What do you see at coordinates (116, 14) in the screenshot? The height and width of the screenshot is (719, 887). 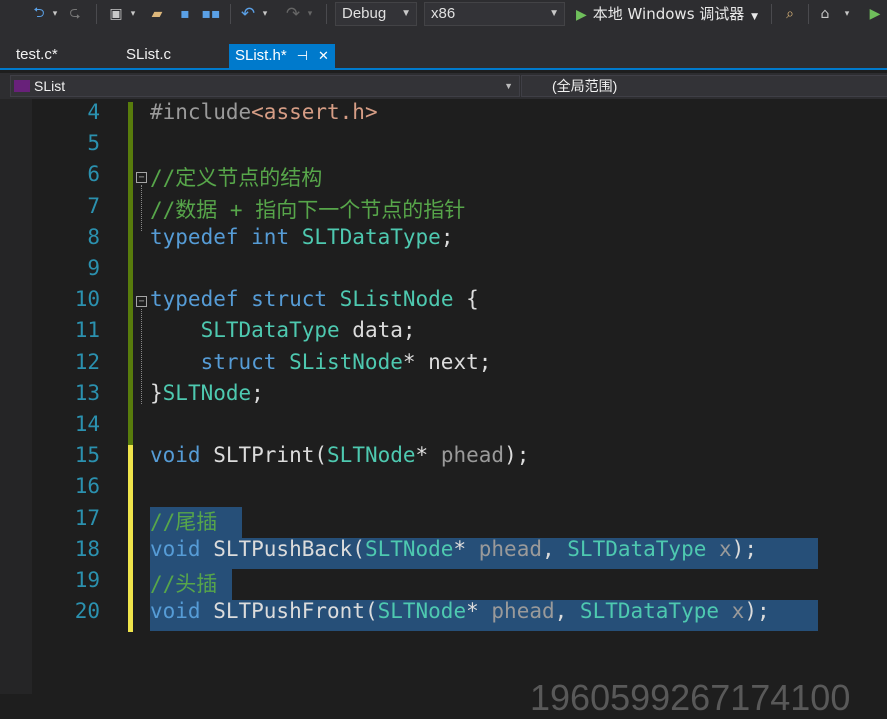 I see `new-item-icon: ▣` at bounding box center [116, 14].